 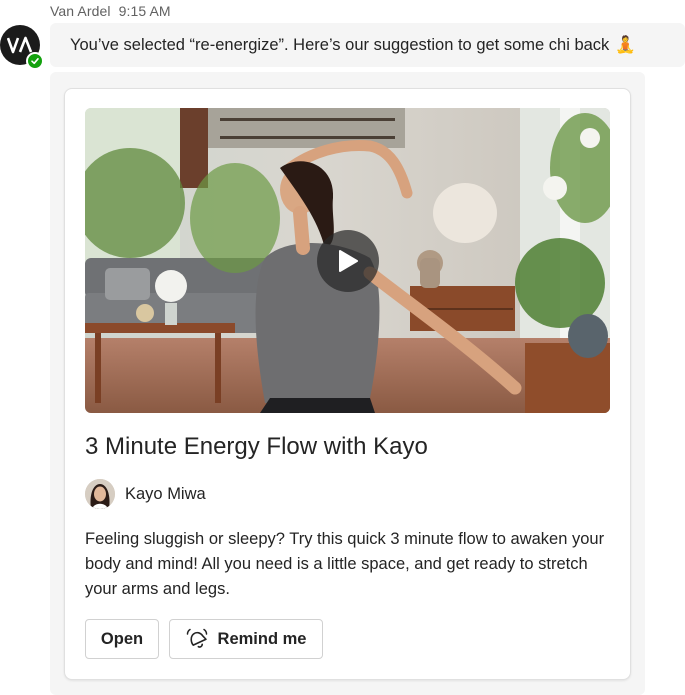 What do you see at coordinates (165, 494) in the screenshot?
I see `author-name: Kayo Miwa` at bounding box center [165, 494].